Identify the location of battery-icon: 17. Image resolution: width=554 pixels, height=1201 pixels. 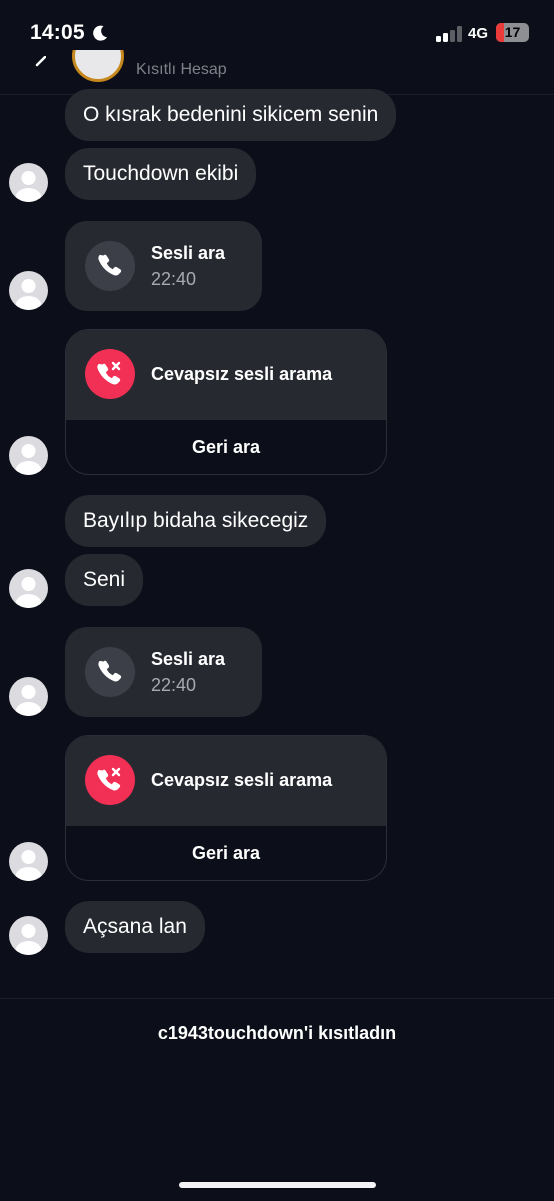
(512, 32).